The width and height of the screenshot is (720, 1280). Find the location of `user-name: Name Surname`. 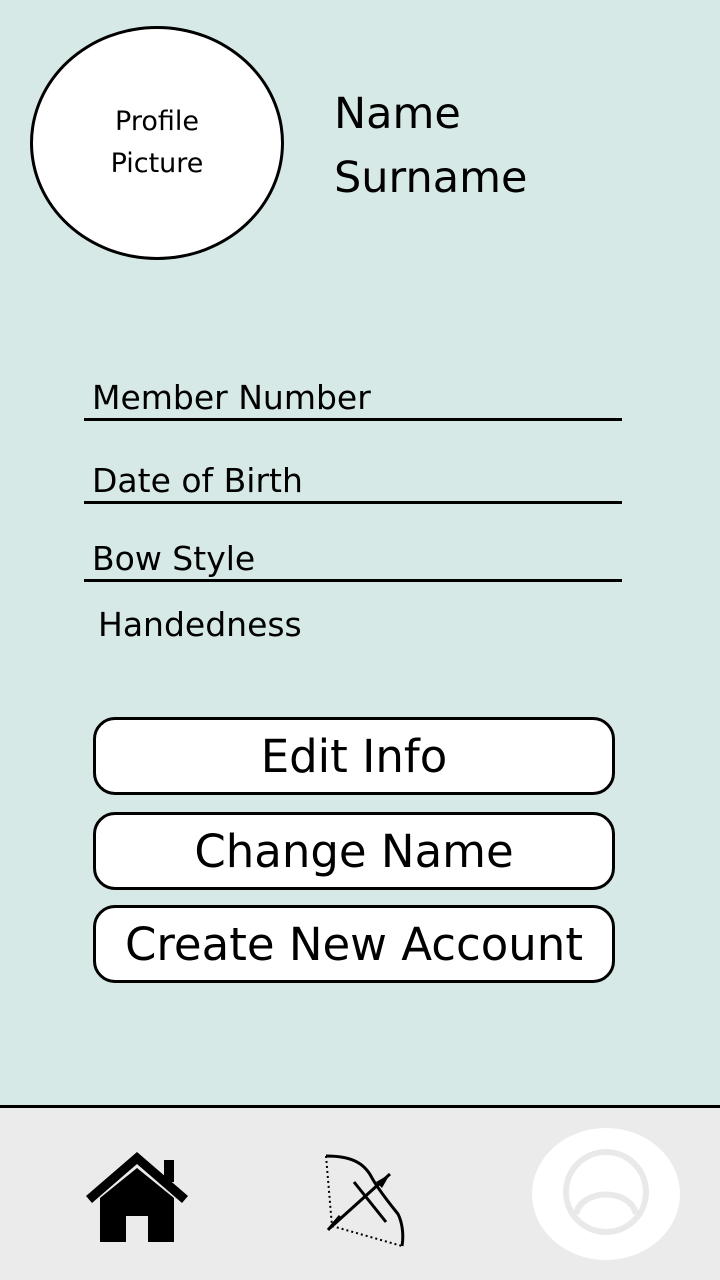

user-name: Name Surname is located at coordinates (430, 146).